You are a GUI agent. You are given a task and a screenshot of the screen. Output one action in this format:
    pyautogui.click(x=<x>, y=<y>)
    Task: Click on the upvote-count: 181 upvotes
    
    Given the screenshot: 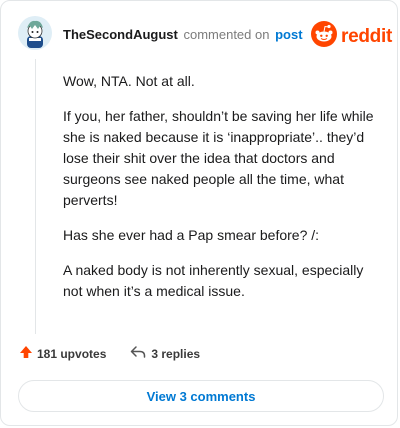 What is the action you would take?
    pyautogui.click(x=72, y=353)
    